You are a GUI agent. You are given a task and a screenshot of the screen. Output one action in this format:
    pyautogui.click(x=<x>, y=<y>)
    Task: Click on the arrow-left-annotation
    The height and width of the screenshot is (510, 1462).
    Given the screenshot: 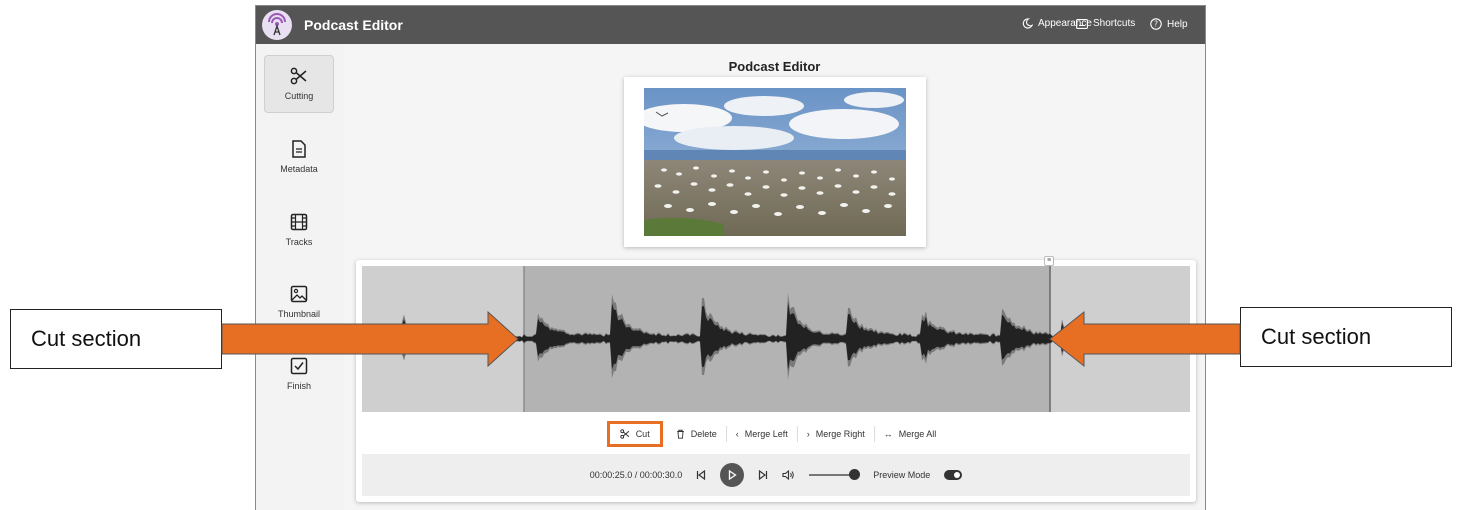 What is the action you would take?
    pyautogui.click(x=1145, y=339)
    